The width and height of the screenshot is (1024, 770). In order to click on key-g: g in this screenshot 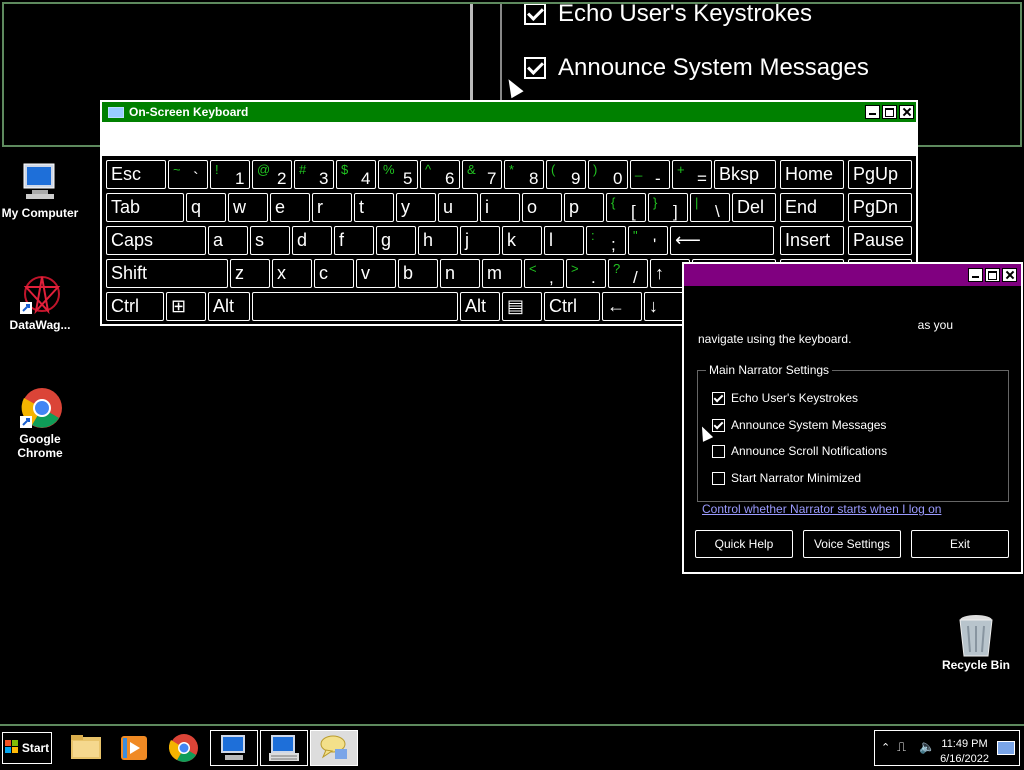, I will do `click(396, 240)`.